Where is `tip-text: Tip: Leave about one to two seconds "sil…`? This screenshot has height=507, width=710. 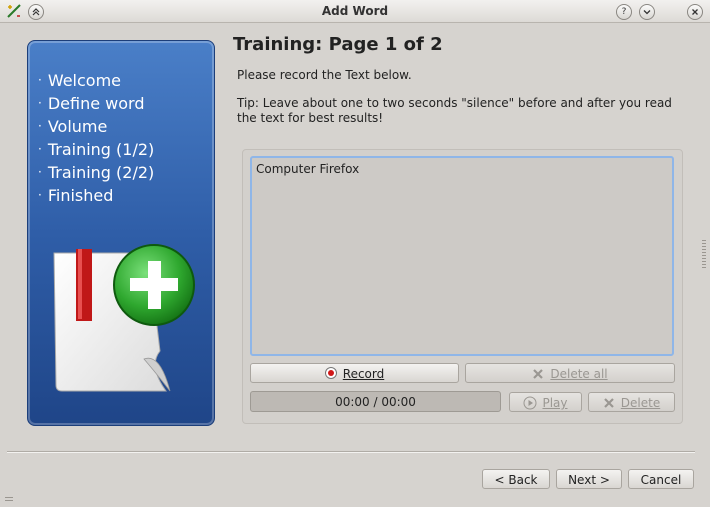 tip-text: Tip: Leave about one to two seconds "sil… is located at coordinates (454, 110).